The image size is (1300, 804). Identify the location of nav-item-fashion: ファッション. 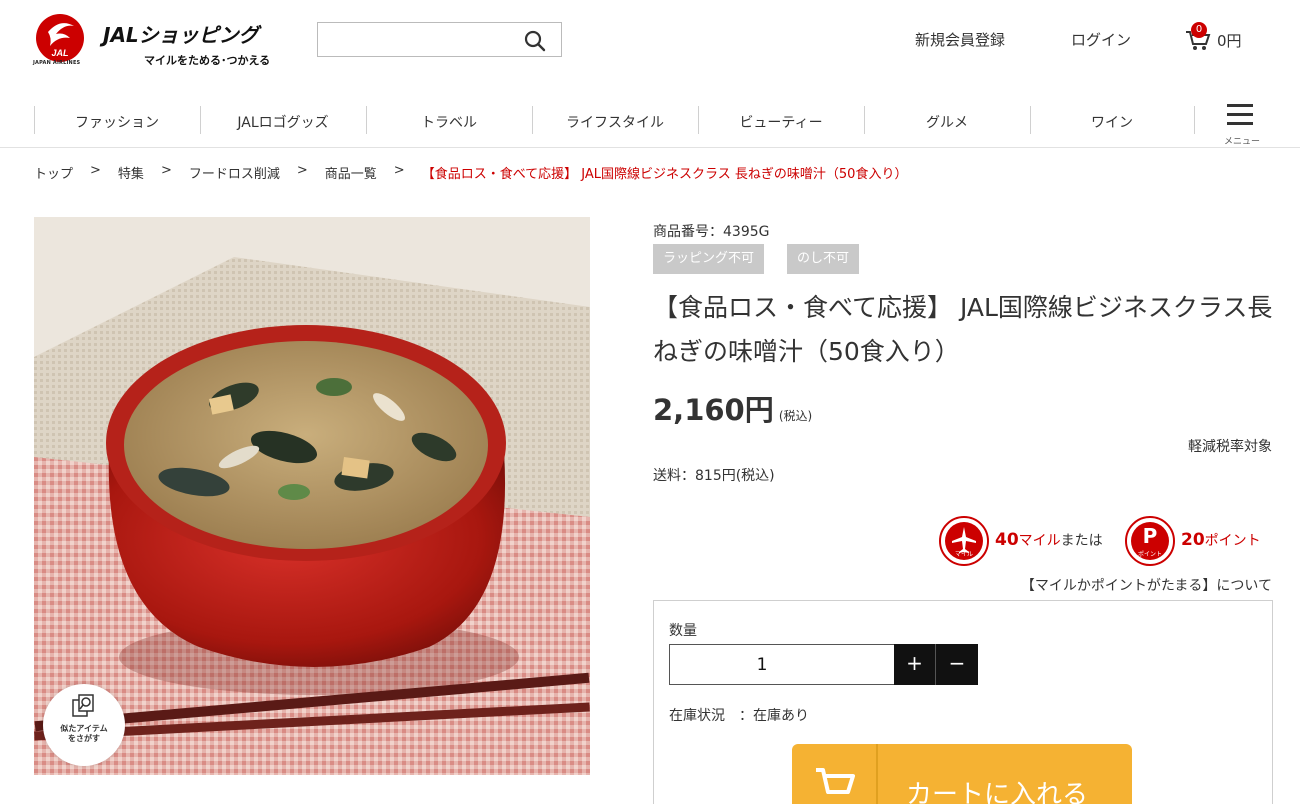
(117, 122).